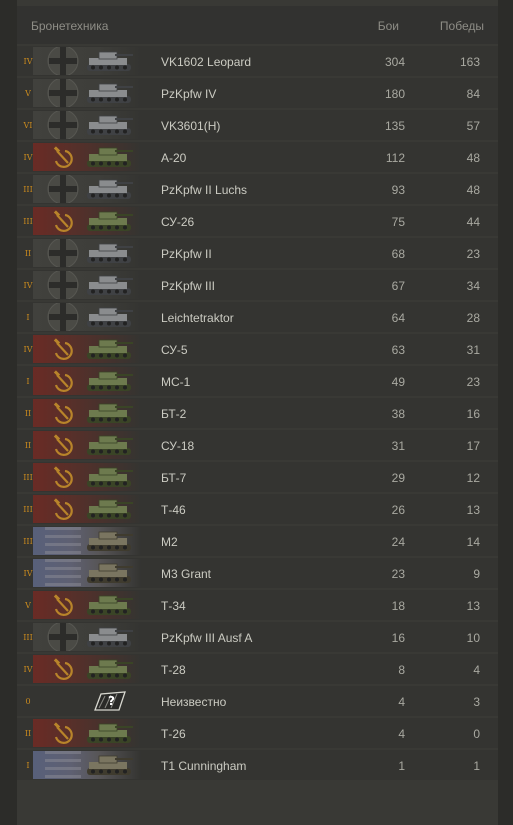 The image size is (513, 825). What do you see at coordinates (473, 222) in the screenshot?
I see `wins-count: 44` at bounding box center [473, 222].